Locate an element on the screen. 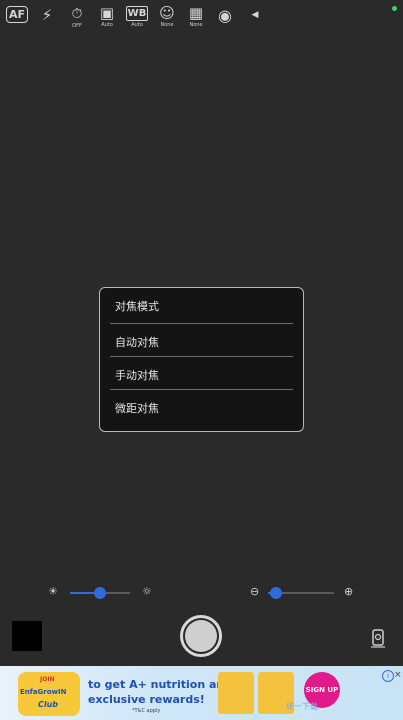 The image size is (403, 720). af-icon: AF is located at coordinates (17, 19).